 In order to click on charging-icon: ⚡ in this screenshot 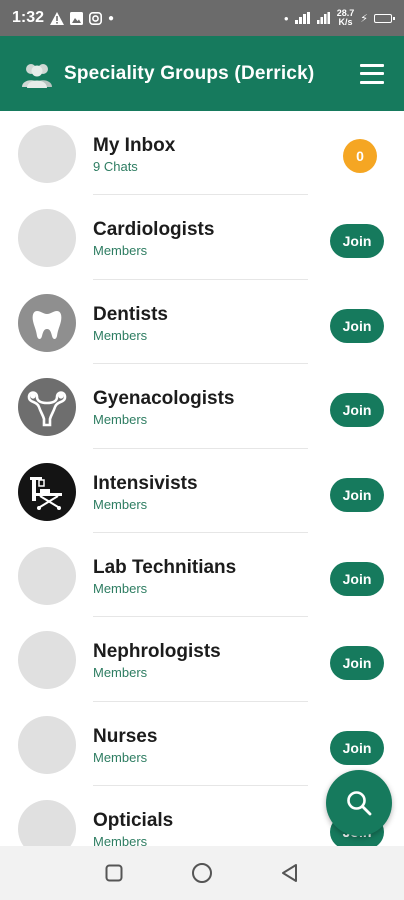, I will do `click(364, 18)`.